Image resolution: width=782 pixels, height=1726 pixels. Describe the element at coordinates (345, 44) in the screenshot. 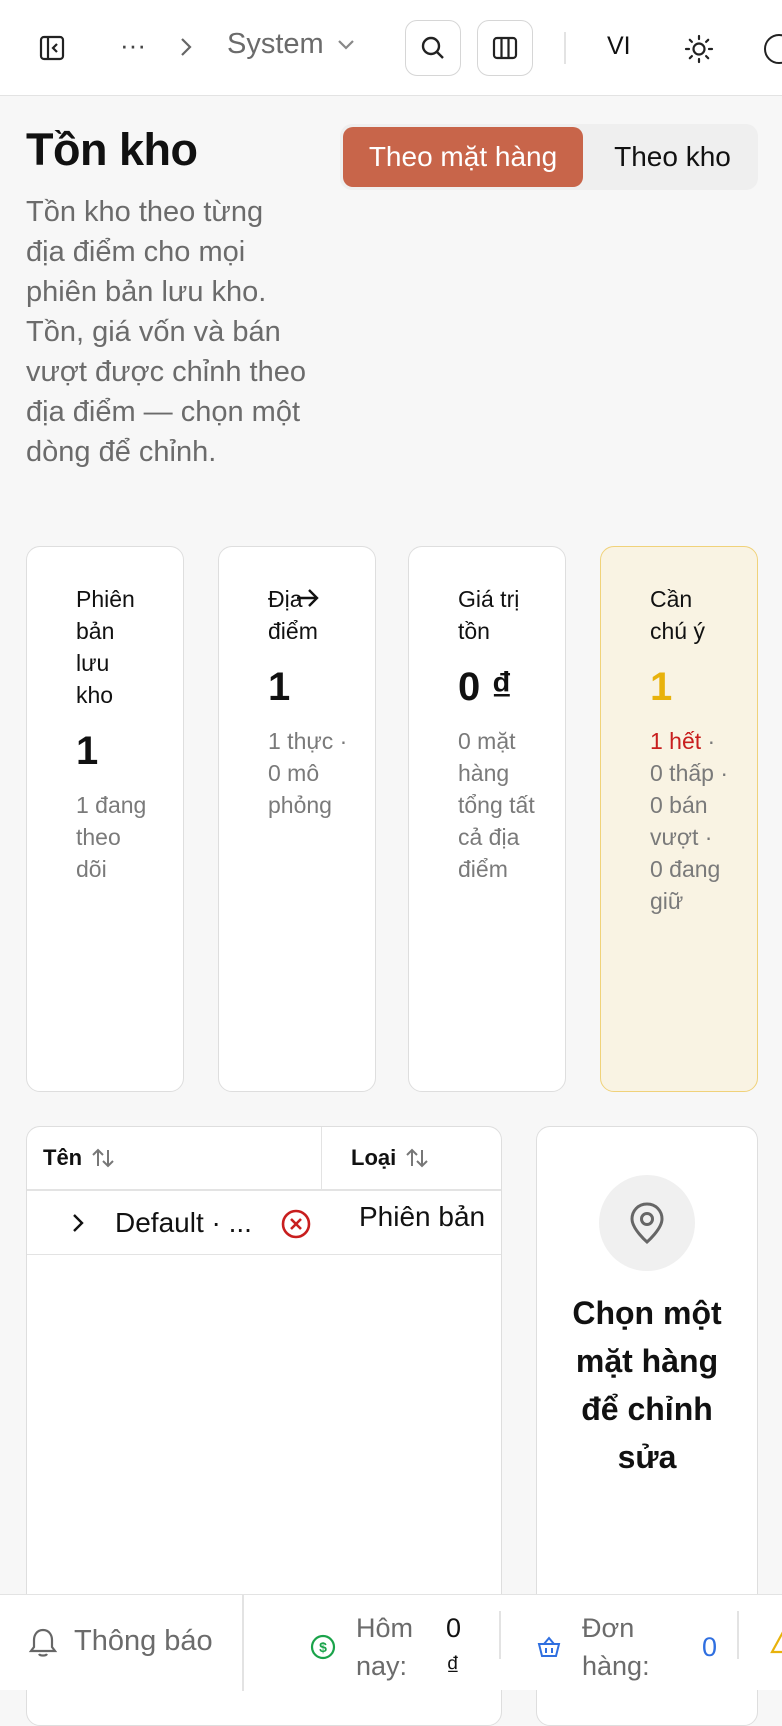

I see `chevron-down-icon` at that location.